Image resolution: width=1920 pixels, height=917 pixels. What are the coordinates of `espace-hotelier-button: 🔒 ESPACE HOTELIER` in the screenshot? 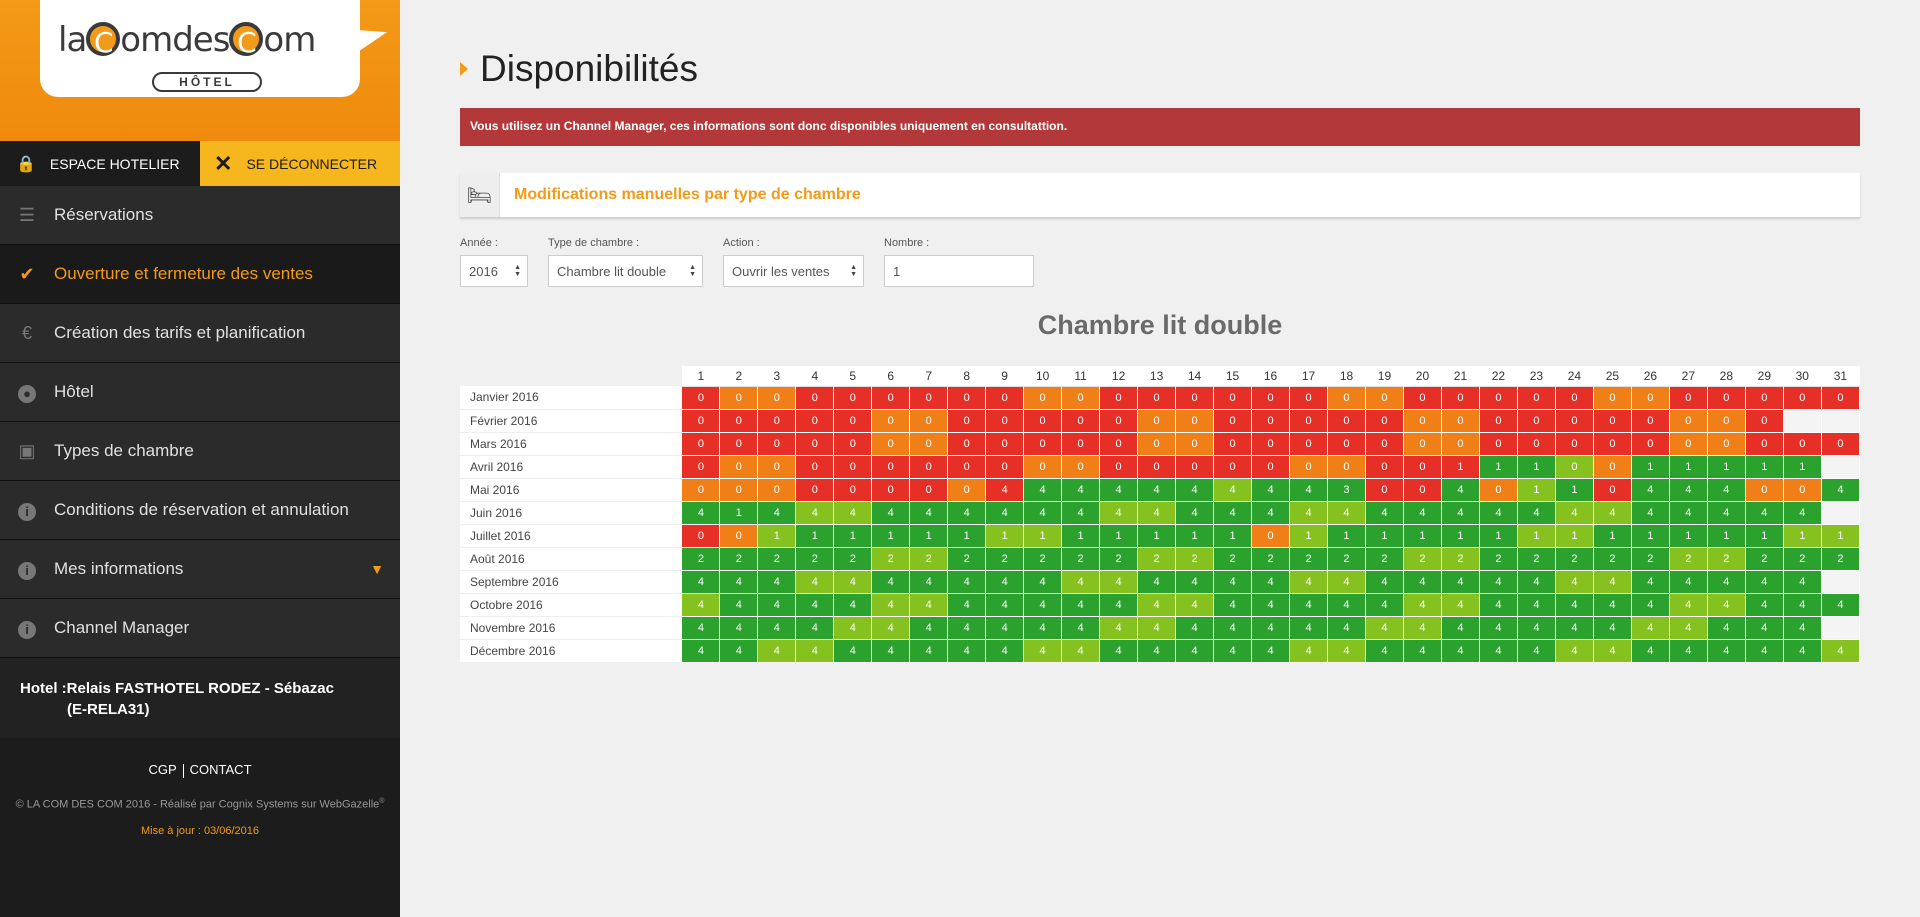 It's located at (100, 163).